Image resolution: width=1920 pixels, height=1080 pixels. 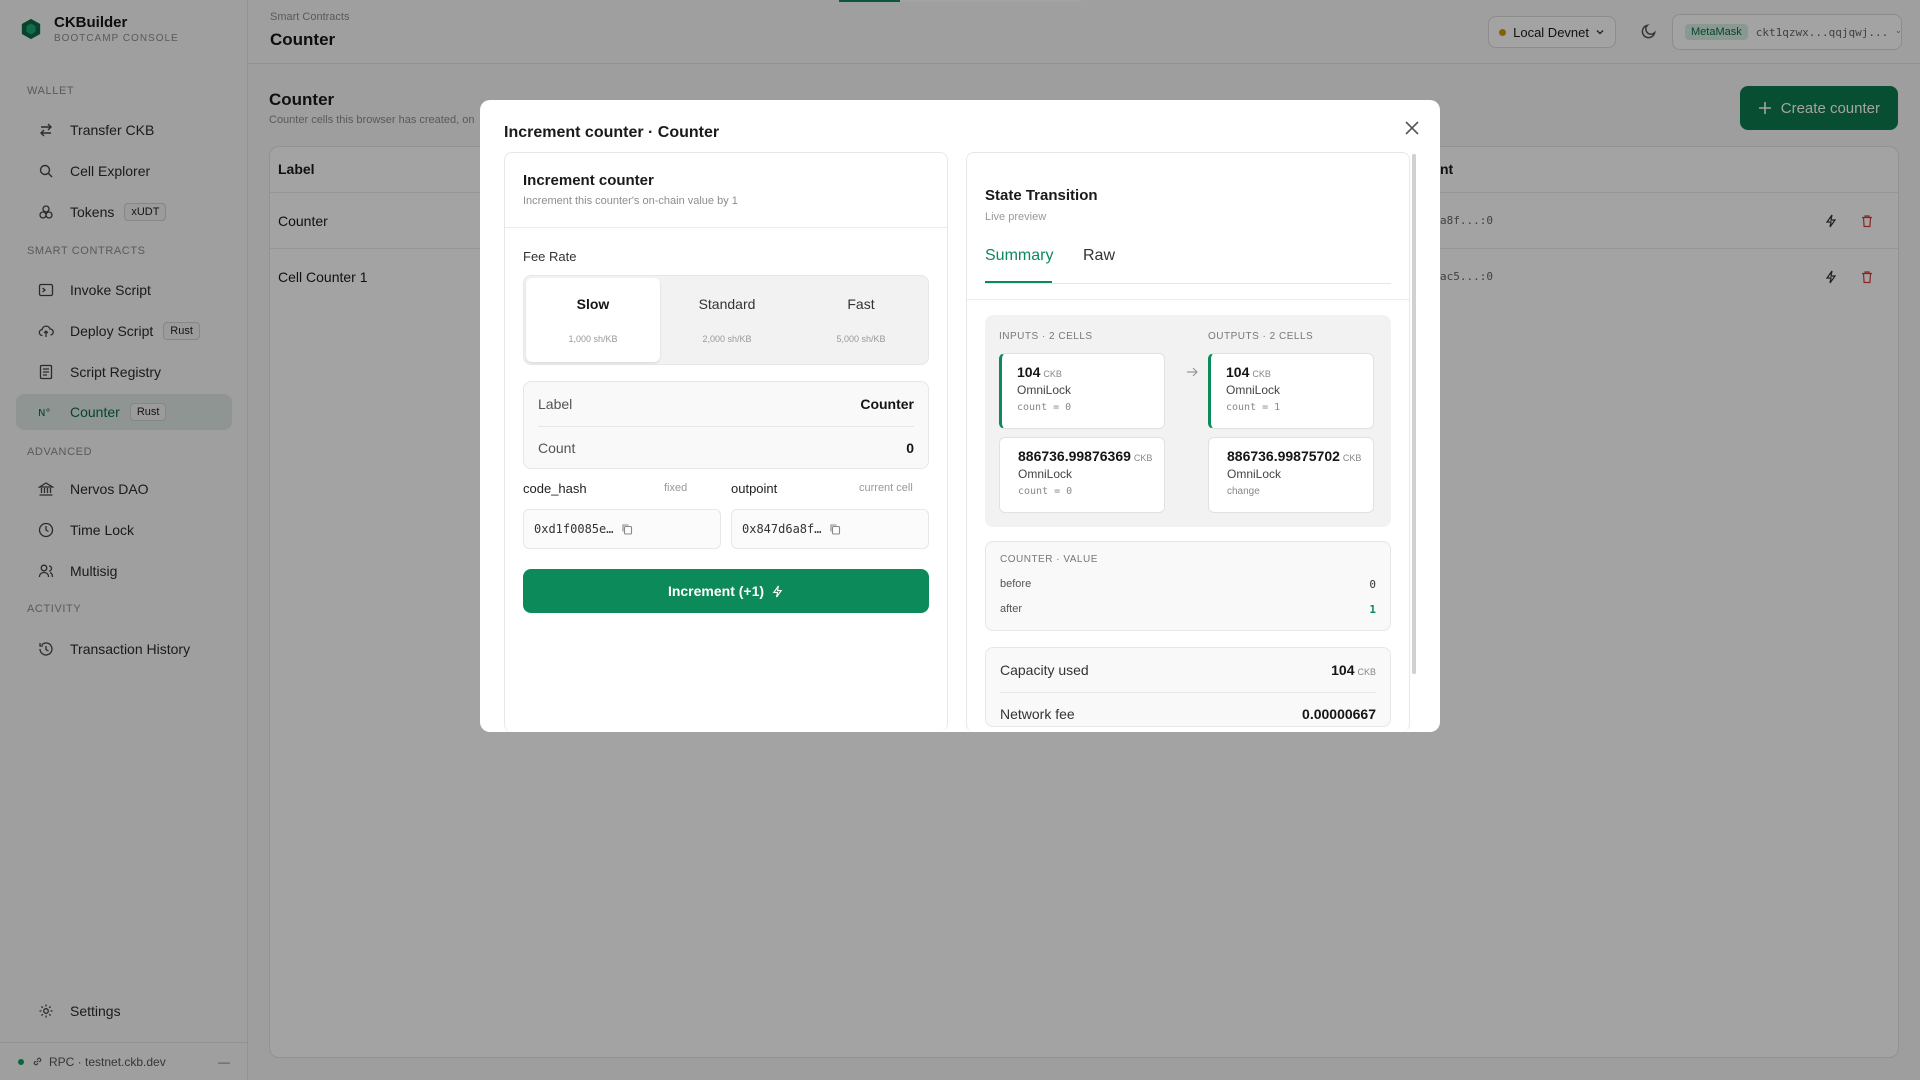 What do you see at coordinates (716, 591) in the screenshot?
I see `increment-label: Increment (+1)` at bounding box center [716, 591].